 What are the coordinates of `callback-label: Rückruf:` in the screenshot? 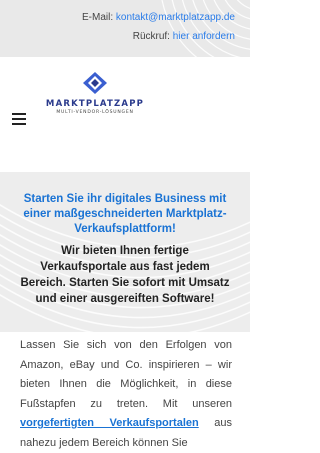 It's located at (151, 36).